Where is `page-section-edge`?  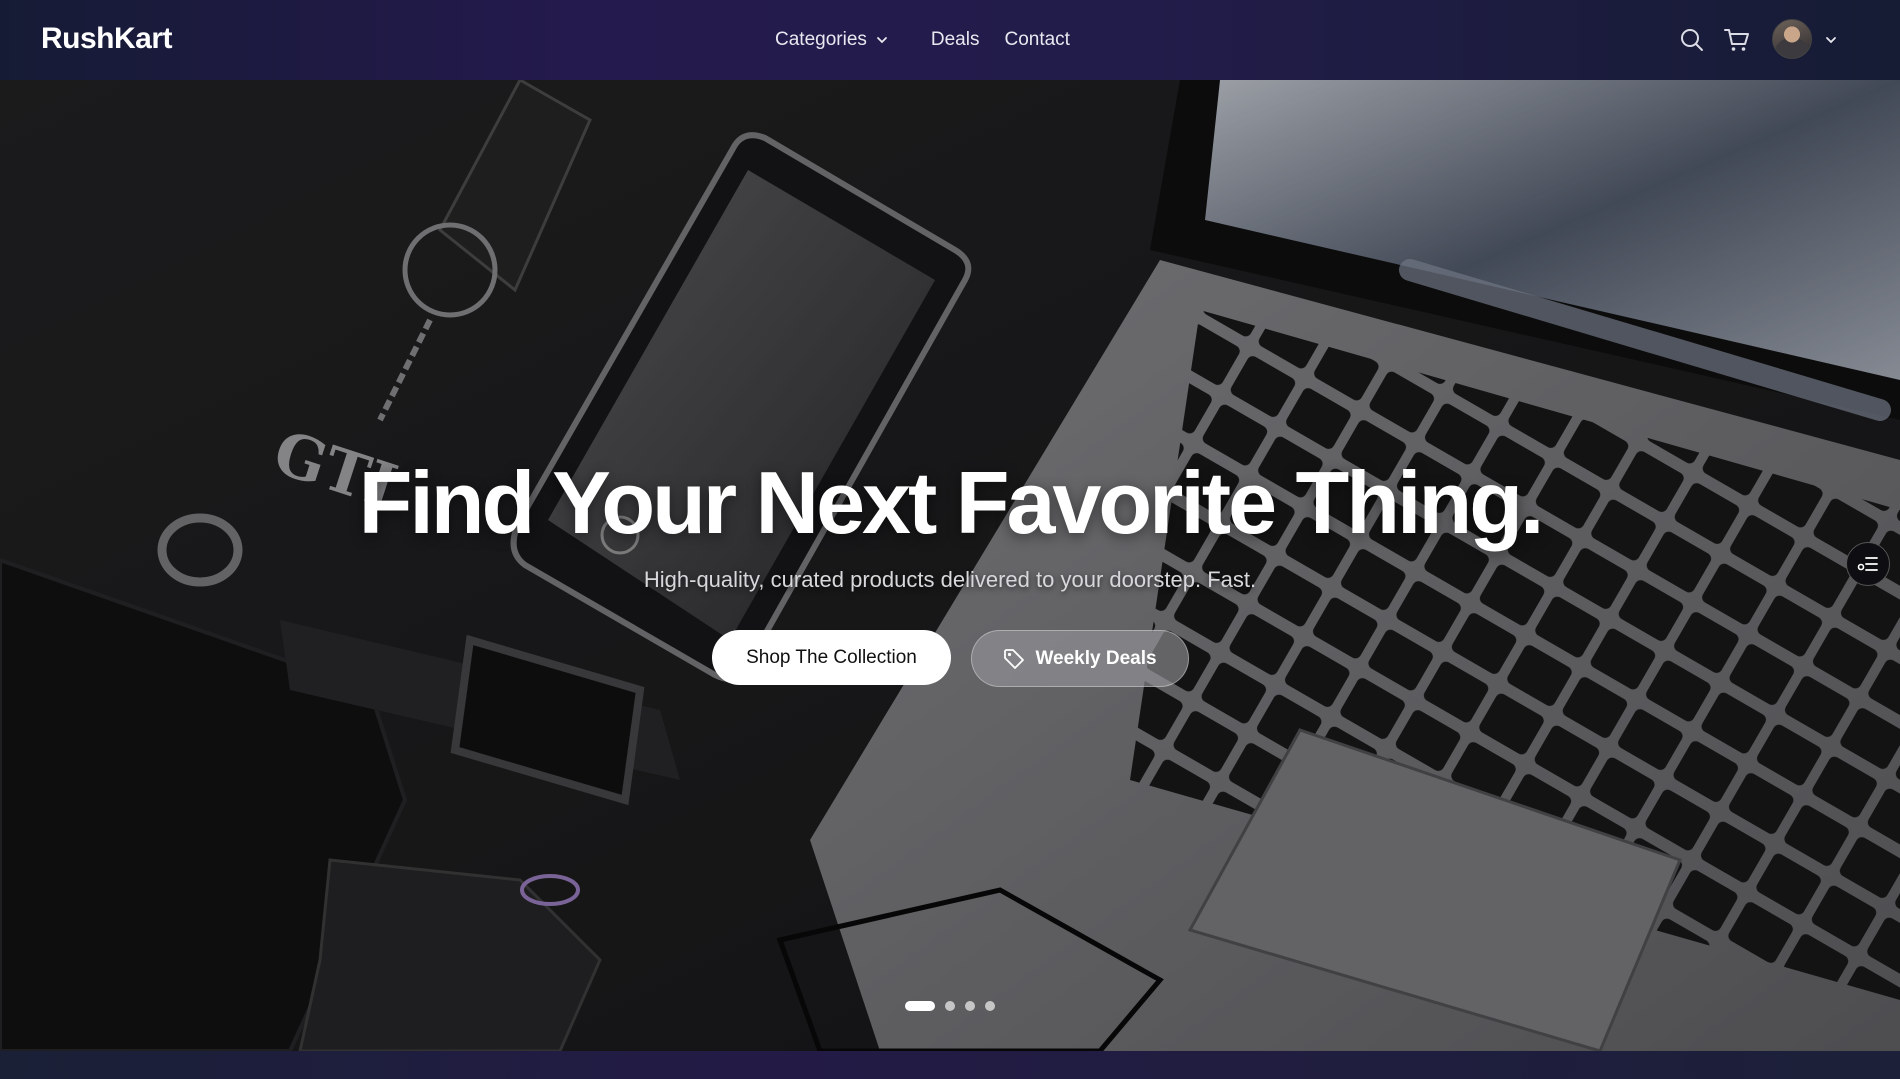 page-section-edge is located at coordinates (950, 1065).